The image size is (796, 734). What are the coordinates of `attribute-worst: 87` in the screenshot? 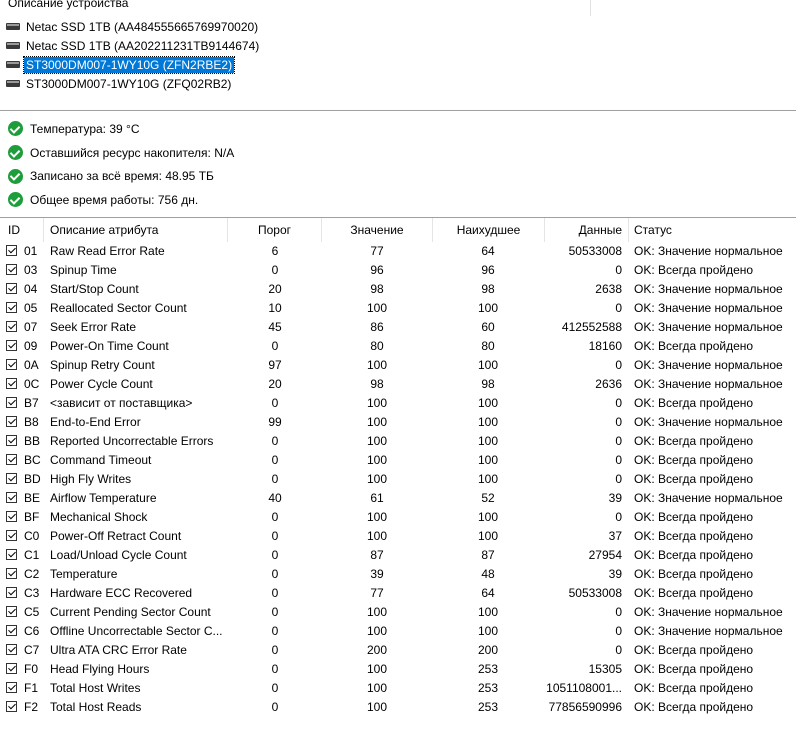 It's located at (488, 555).